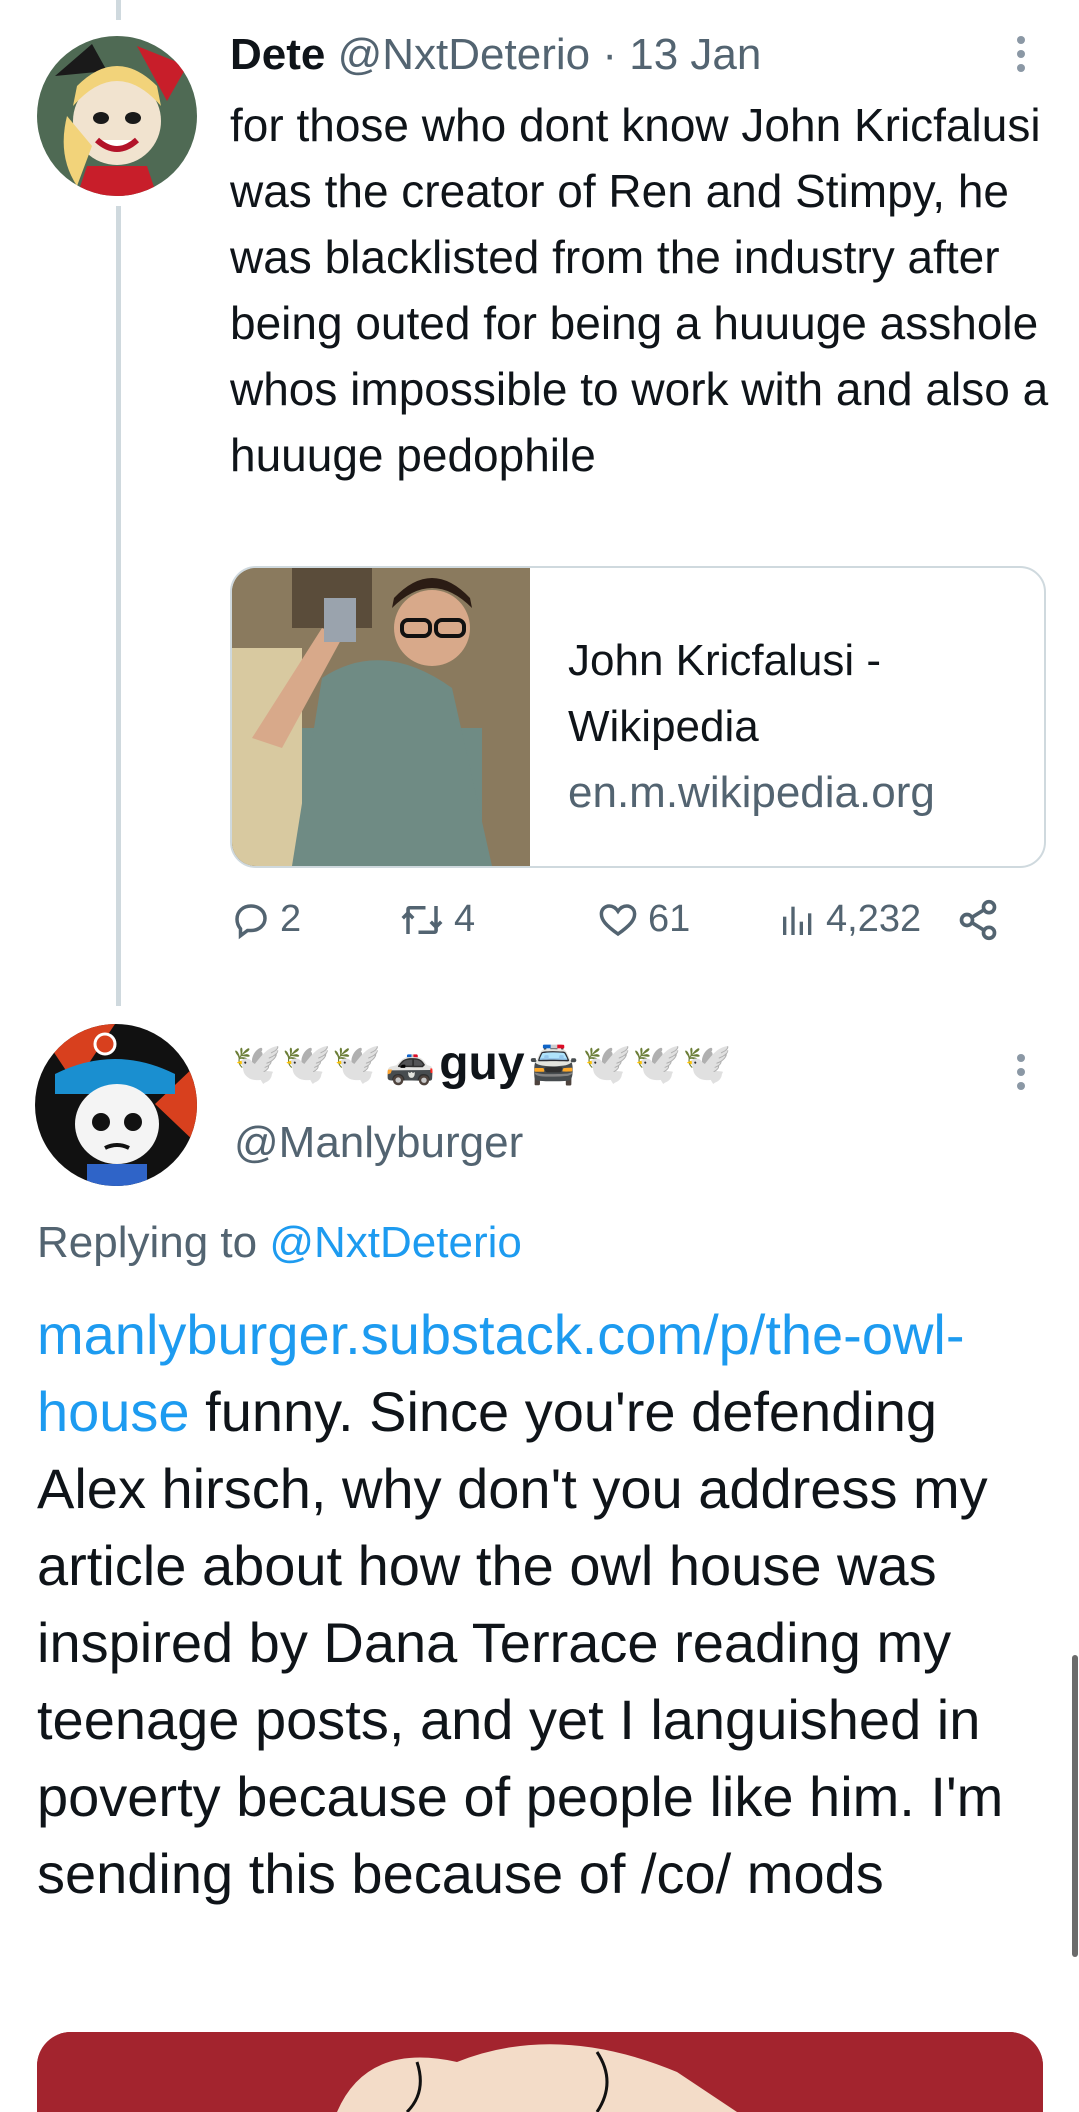  What do you see at coordinates (422, 919) in the screenshot?
I see `repost-arrows-icon` at bounding box center [422, 919].